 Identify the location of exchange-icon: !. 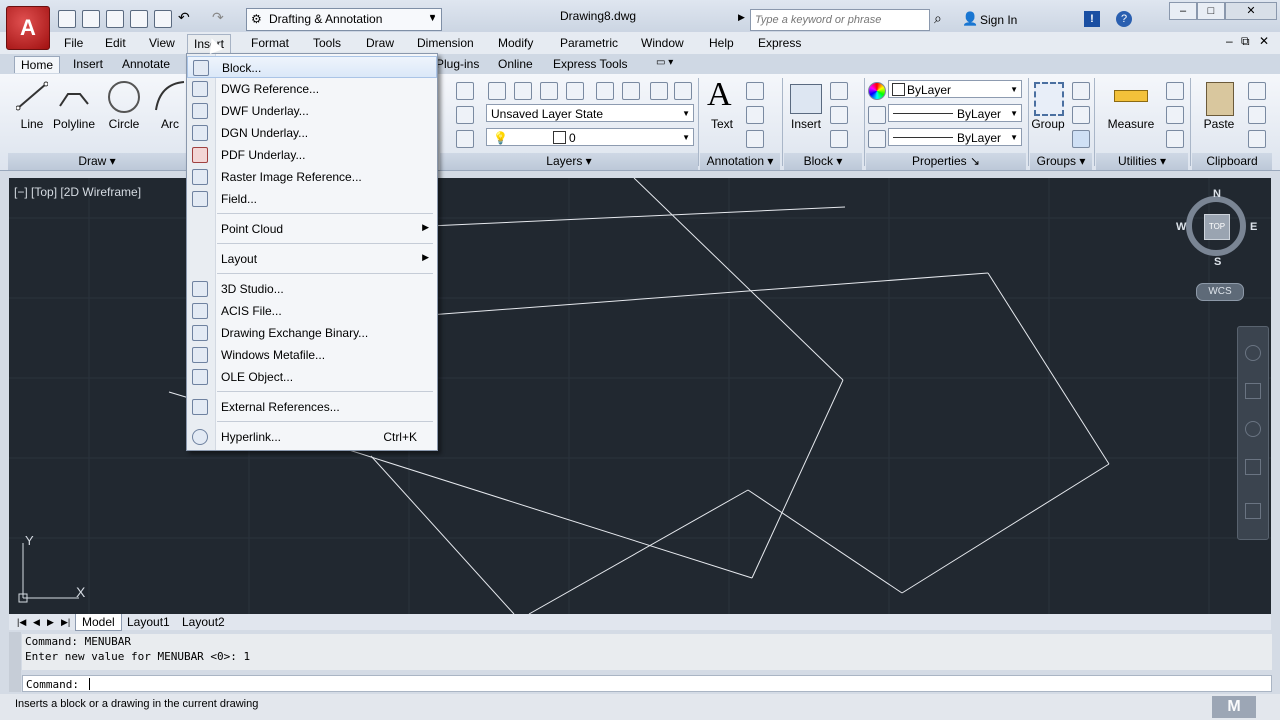
(1092, 19).